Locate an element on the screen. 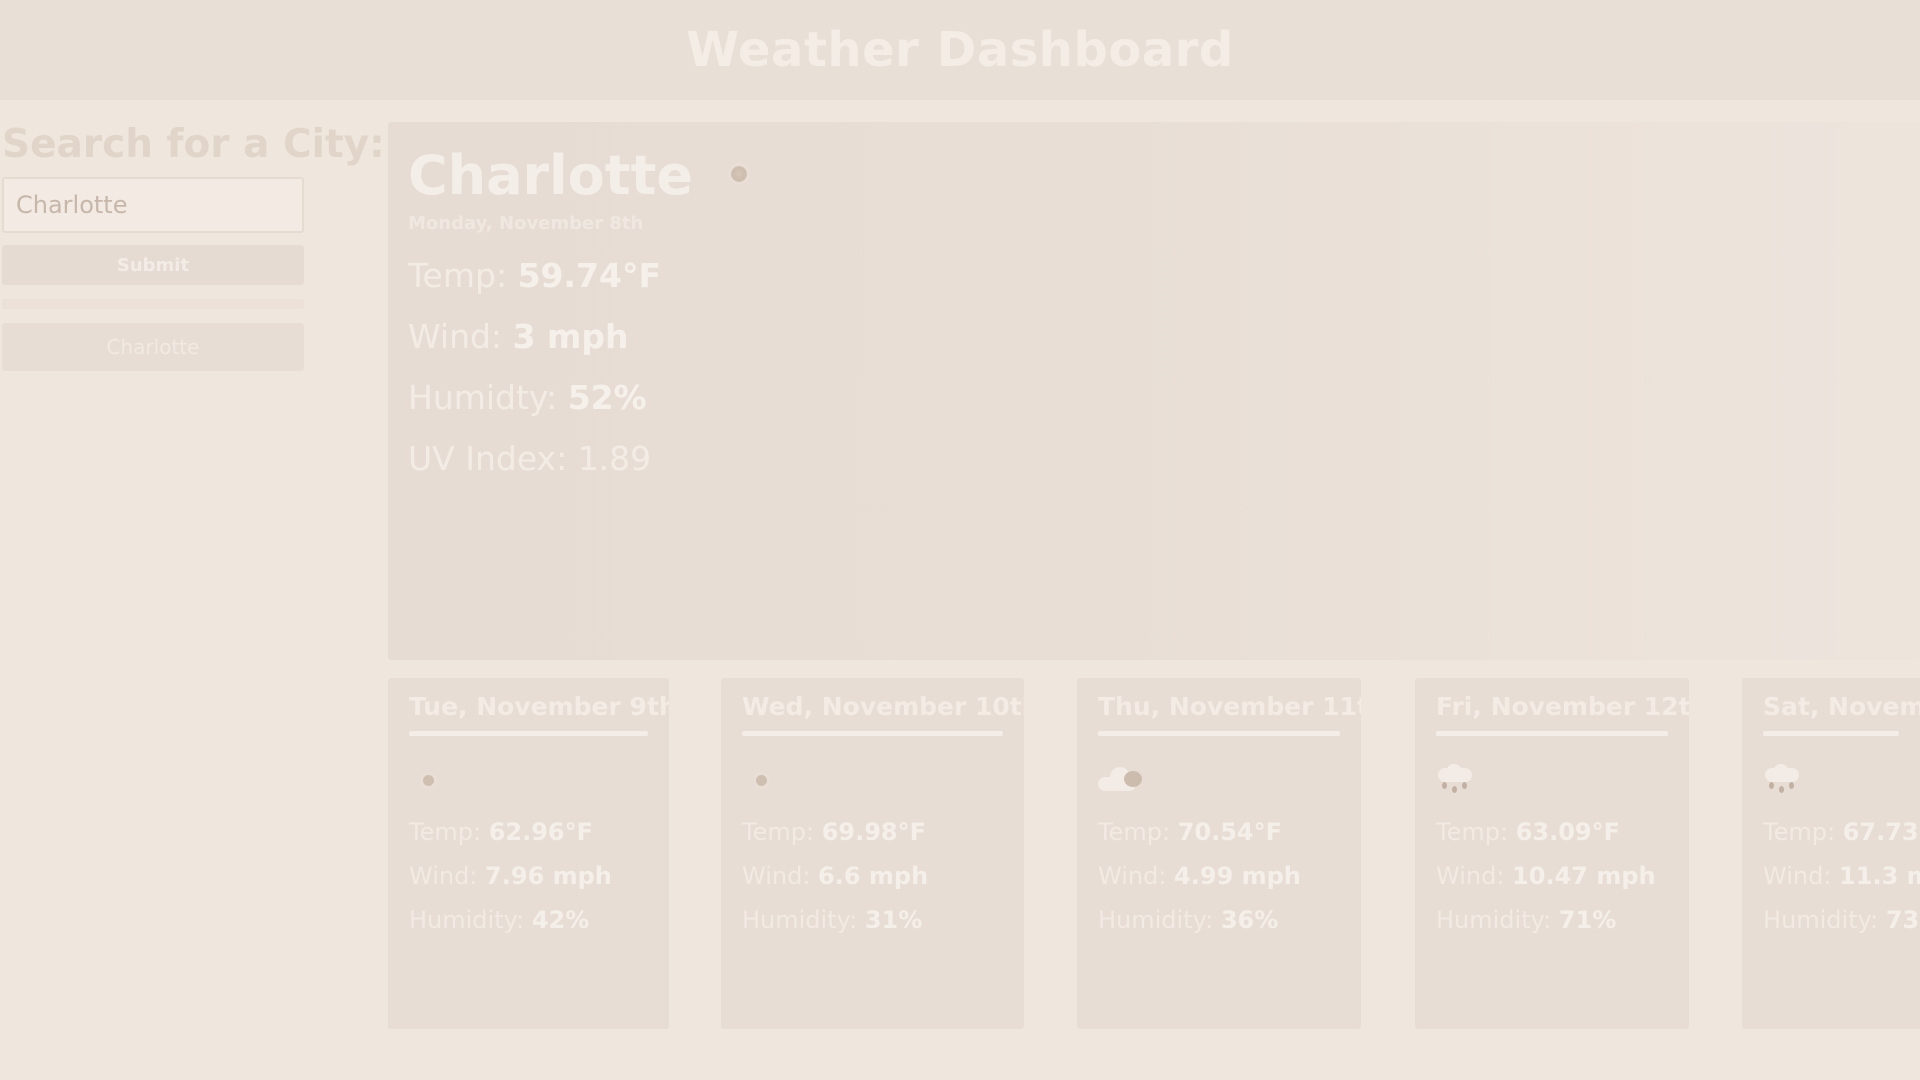  cloud-icon is located at coordinates (1121, 780).